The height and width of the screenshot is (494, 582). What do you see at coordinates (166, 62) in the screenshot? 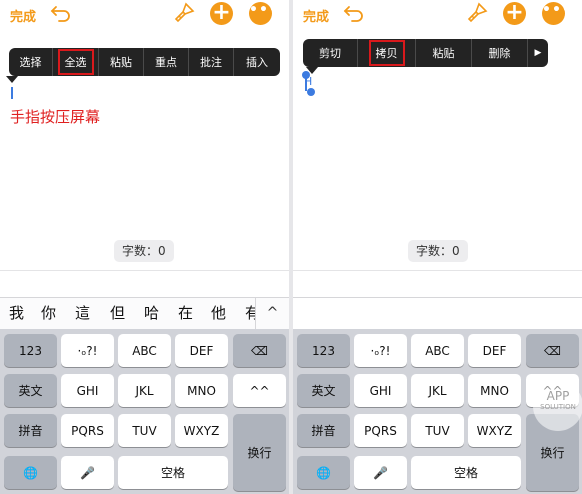
I see `menu-highlight: 重点` at bounding box center [166, 62].